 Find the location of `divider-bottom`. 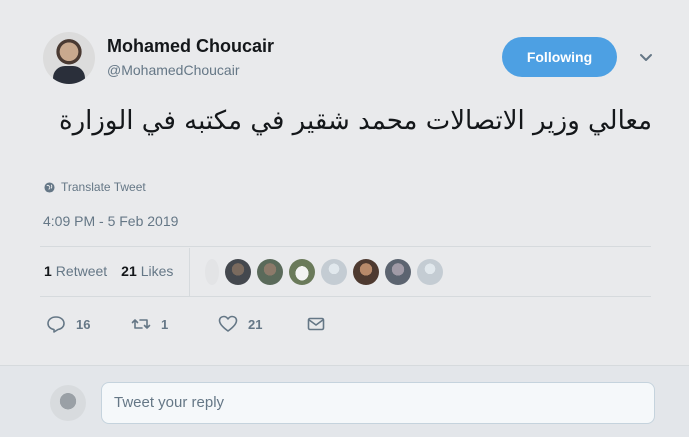

divider-bottom is located at coordinates (345, 296).